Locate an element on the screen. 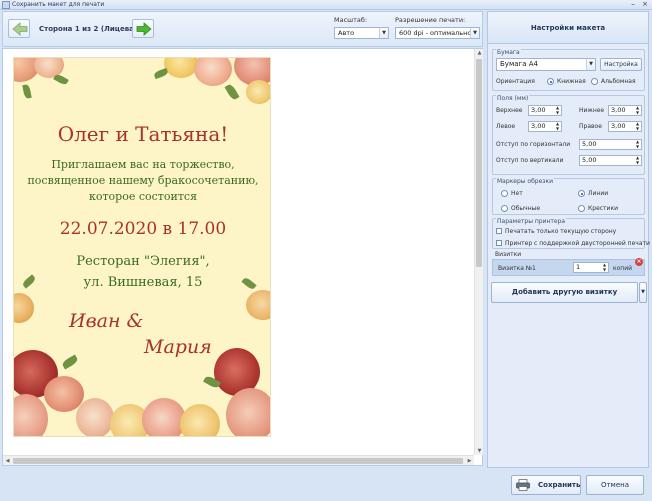 This screenshot has width=652, height=501. scroll-up-icon: ▲ is located at coordinates (479, 53).